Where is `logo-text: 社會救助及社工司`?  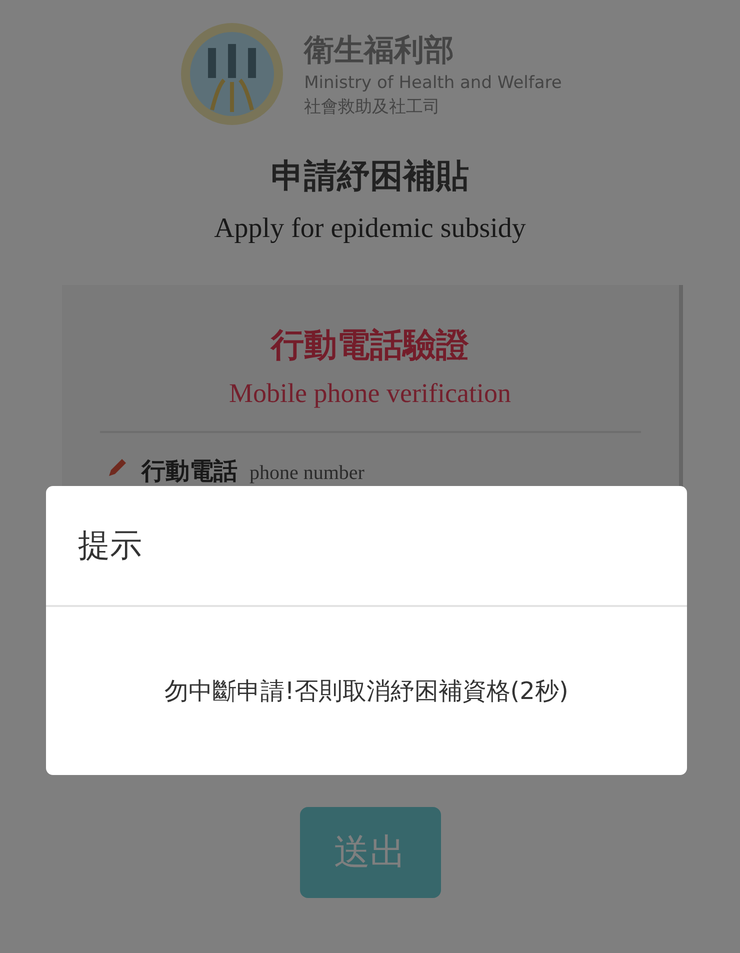
logo-text: 社會救助及社工司 is located at coordinates (373, 107).